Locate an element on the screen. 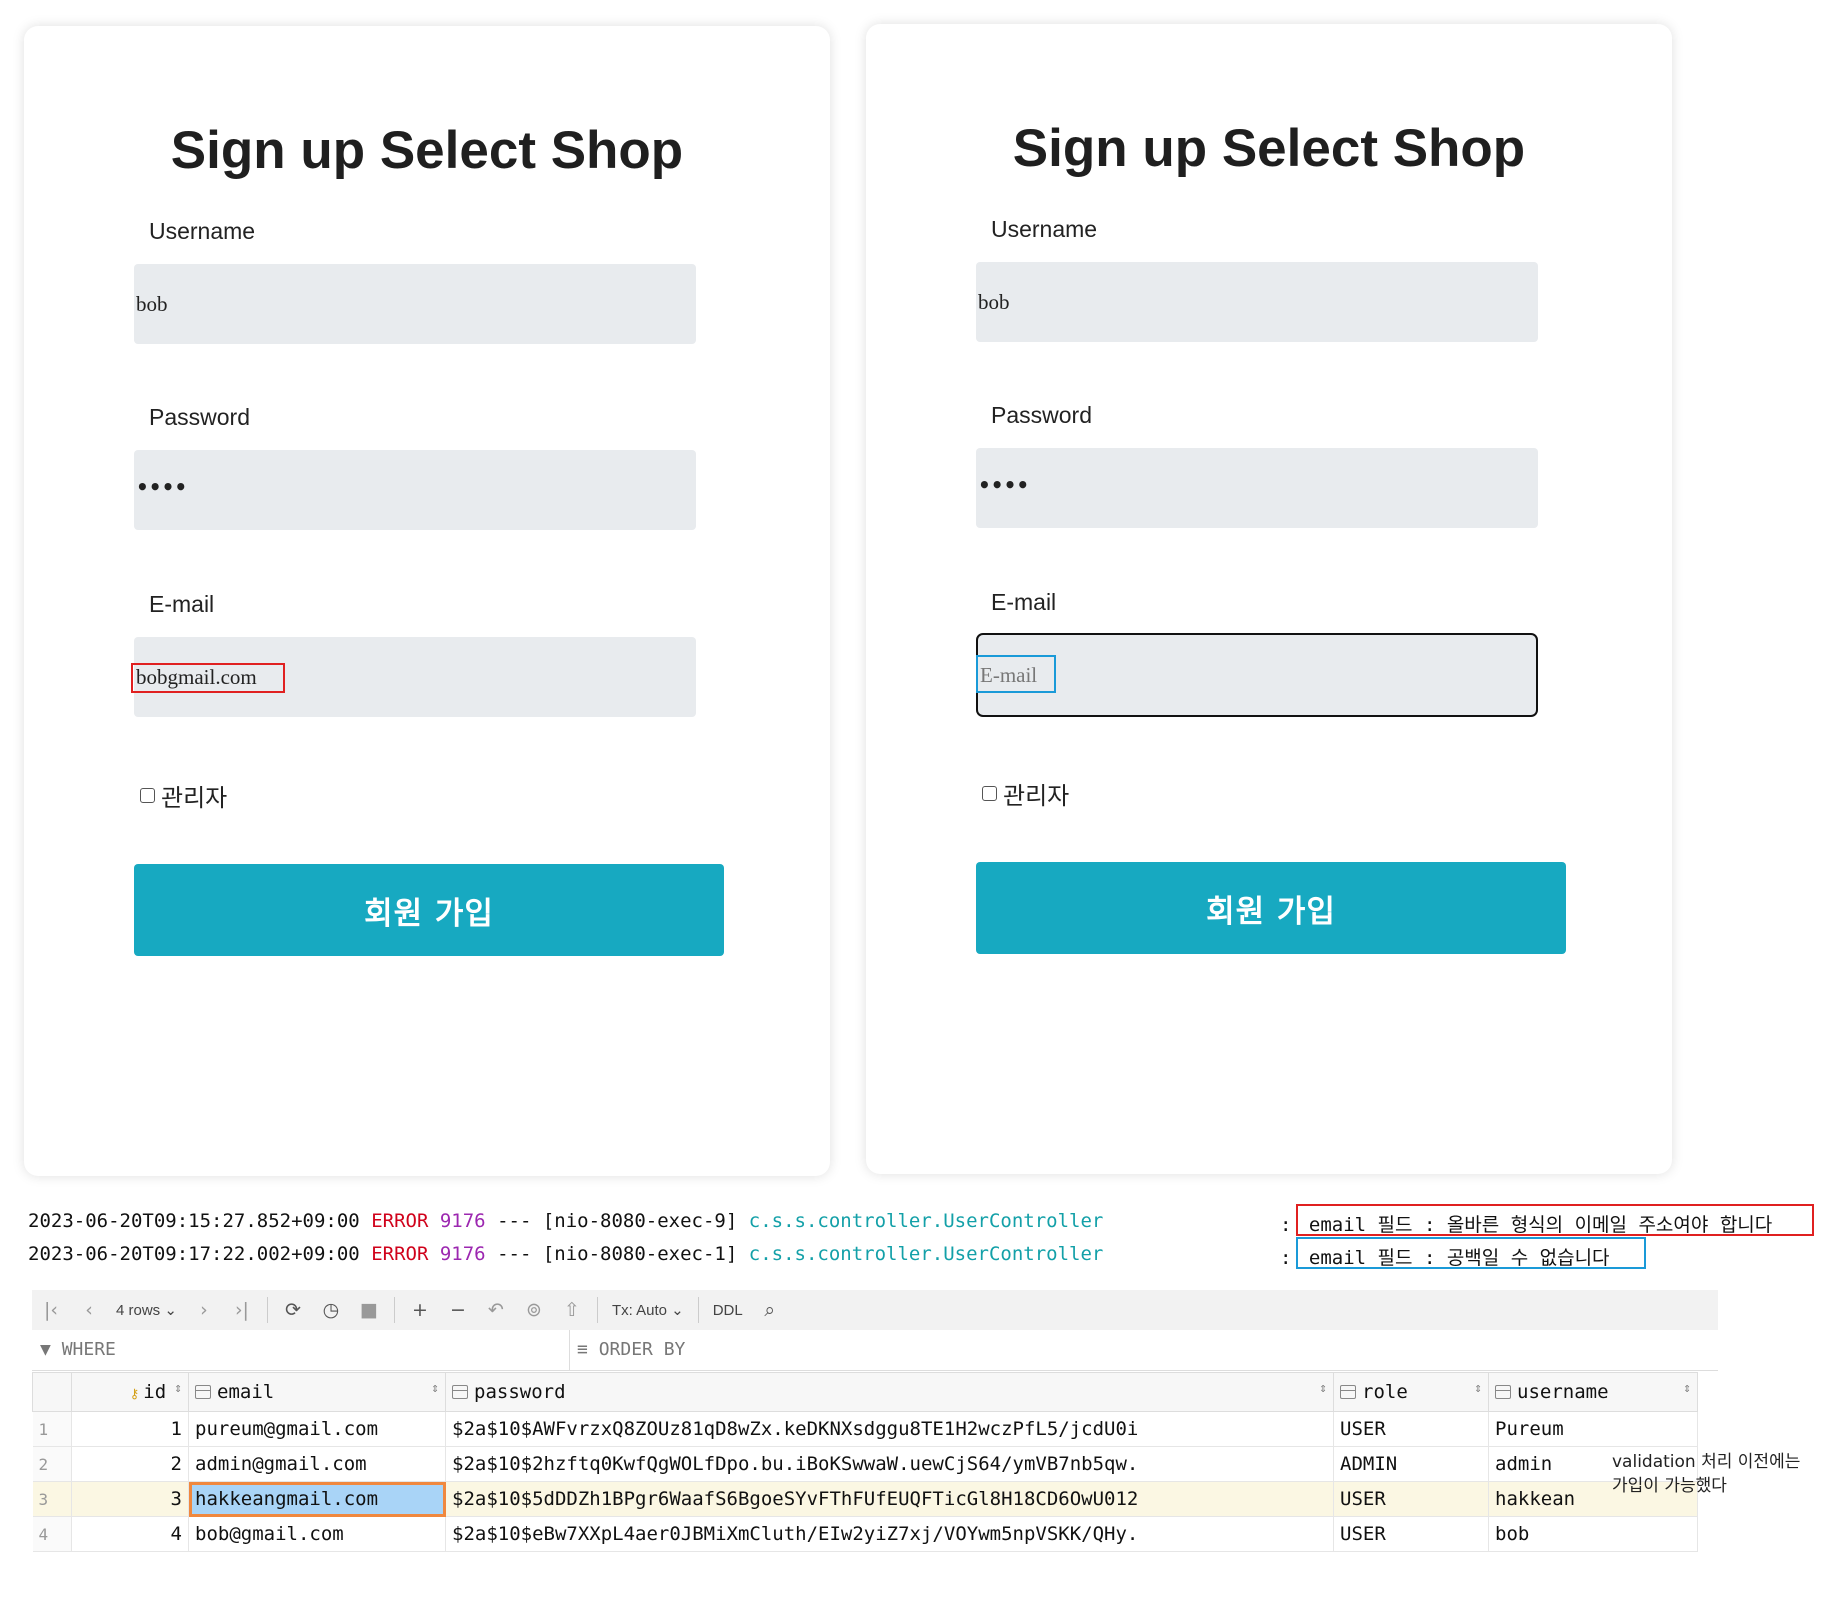 The height and width of the screenshot is (1598, 1830). row-number: 1 is located at coordinates (52, 1429).